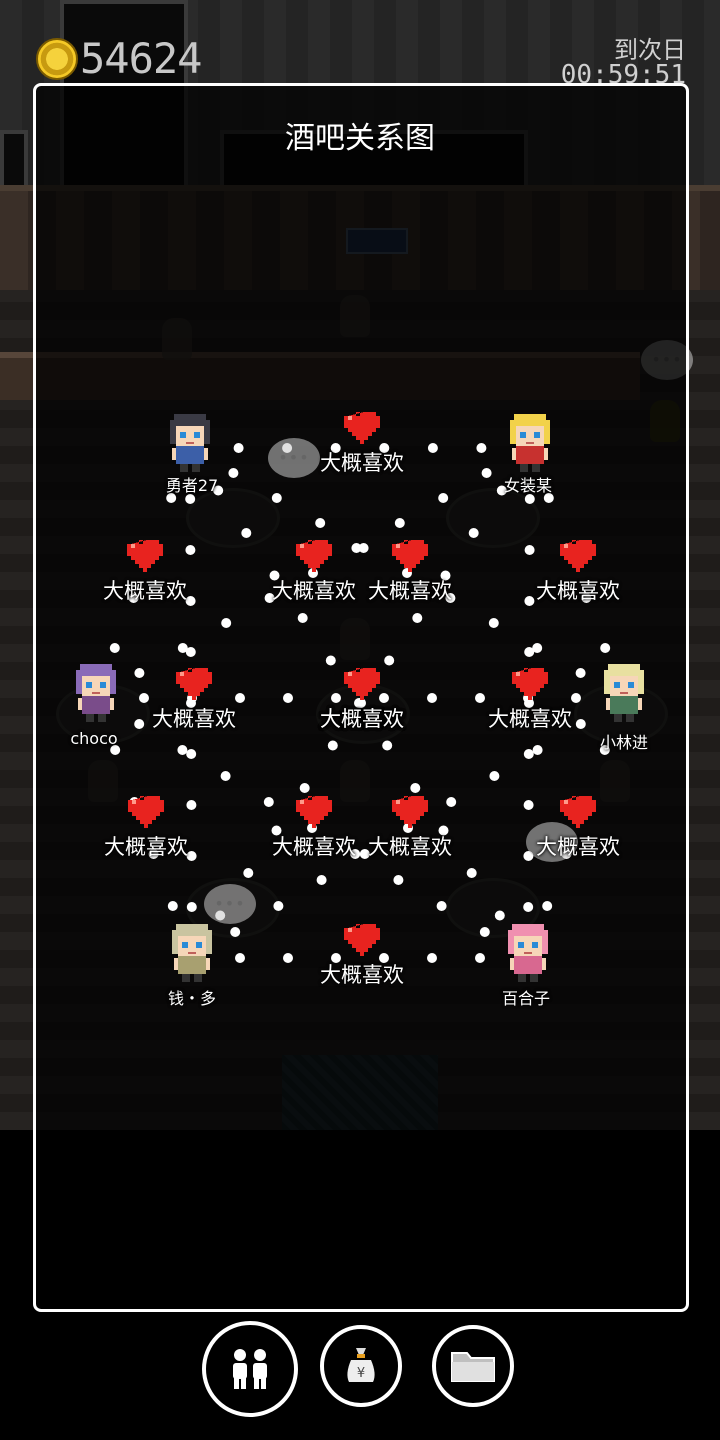 The height and width of the screenshot is (1440, 720). Describe the element at coordinates (250, 1369) in the screenshot. I see `relationship-map-button` at that location.